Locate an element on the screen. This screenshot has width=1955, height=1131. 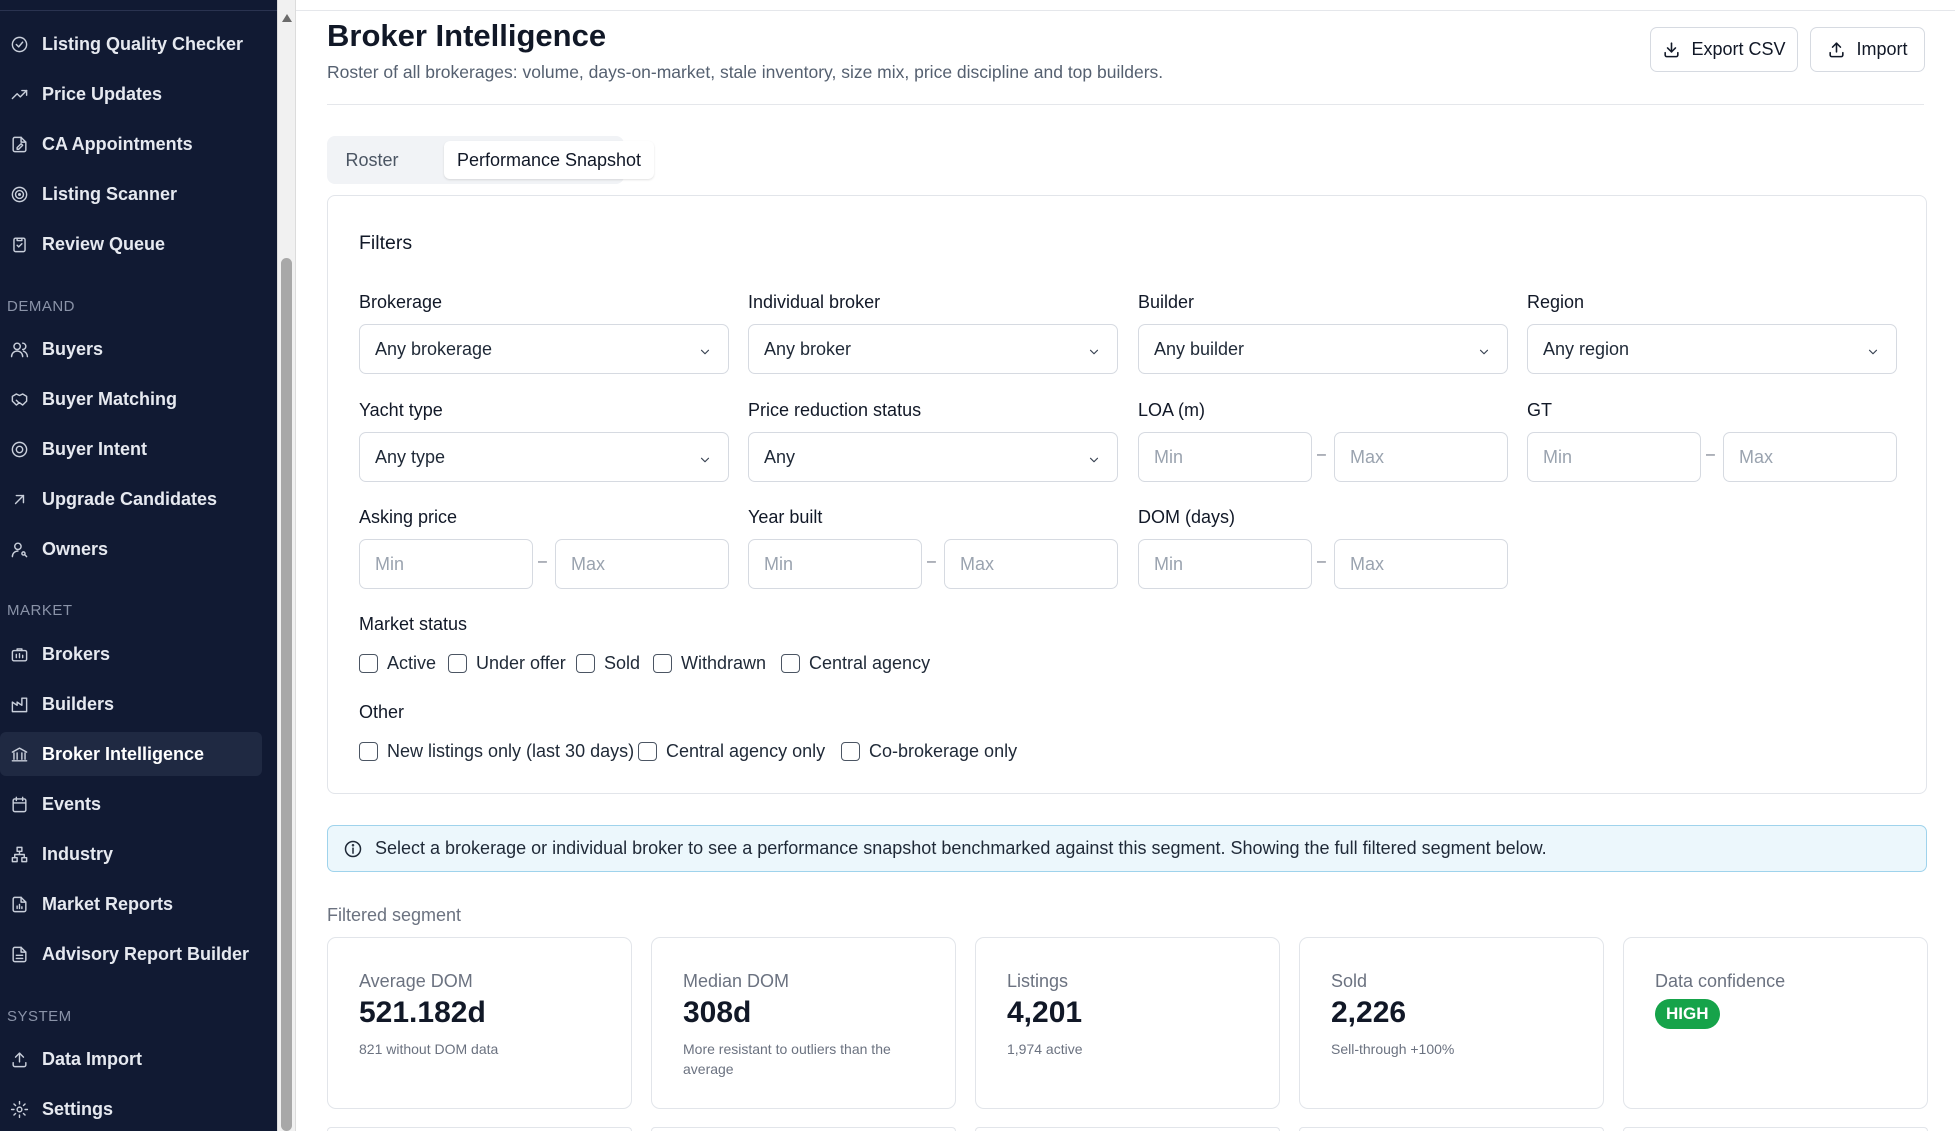
sidebar-item-builders: Builders is located at coordinates (131, 704).